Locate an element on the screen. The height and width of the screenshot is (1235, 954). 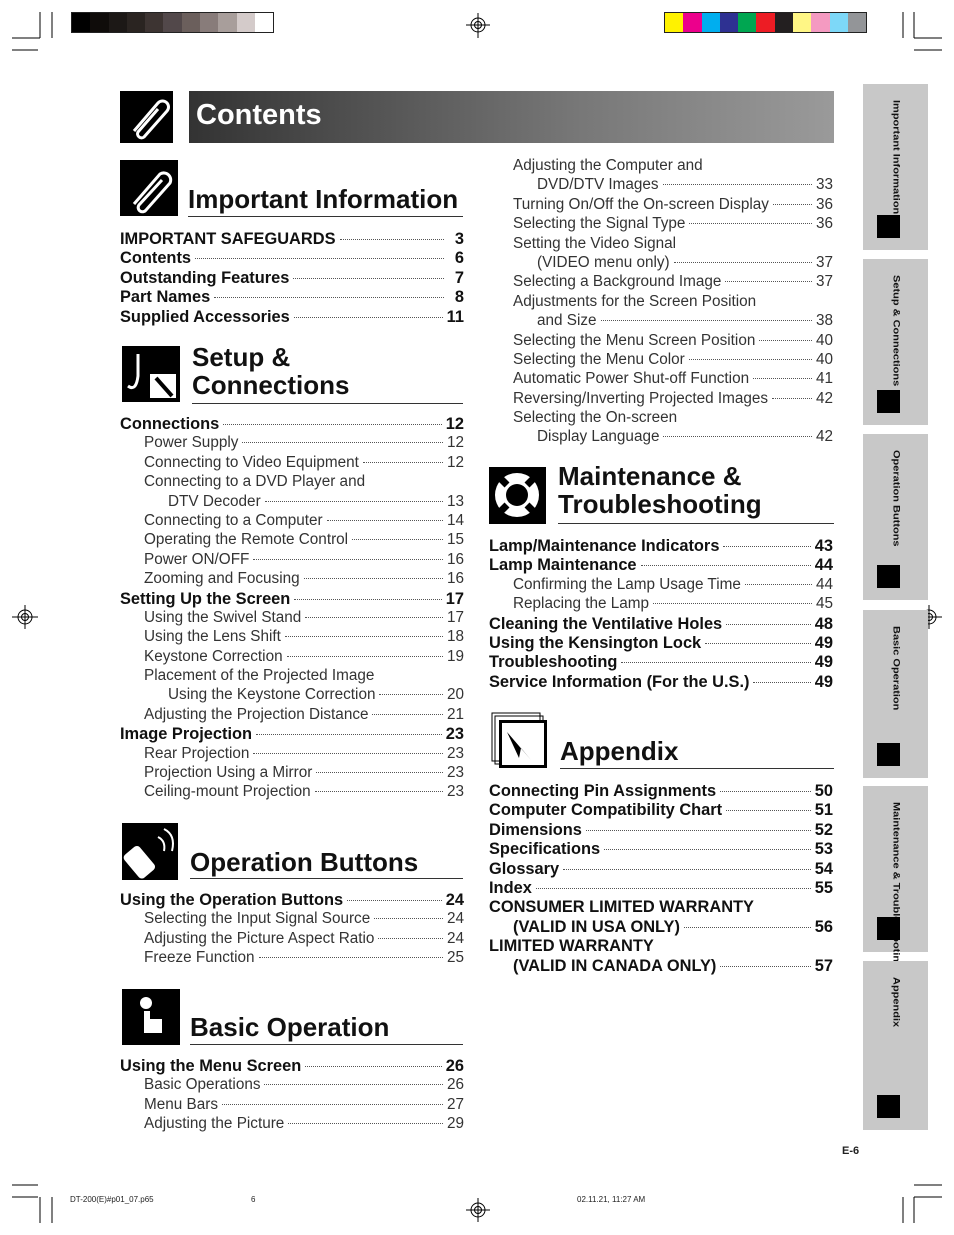
toc-entry: Cleaning the Ventilative Holes 48 is located at coordinates (661, 624).